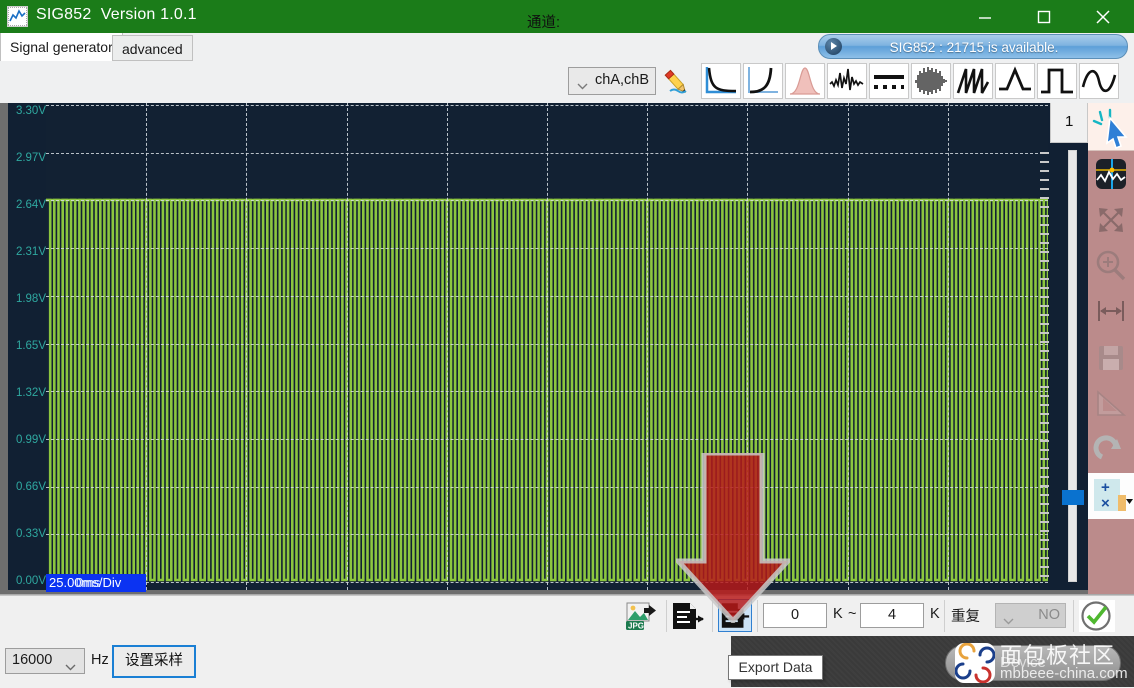  What do you see at coordinates (985, 16) in the screenshot?
I see `minimize-button` at bounding box center [985, 16].